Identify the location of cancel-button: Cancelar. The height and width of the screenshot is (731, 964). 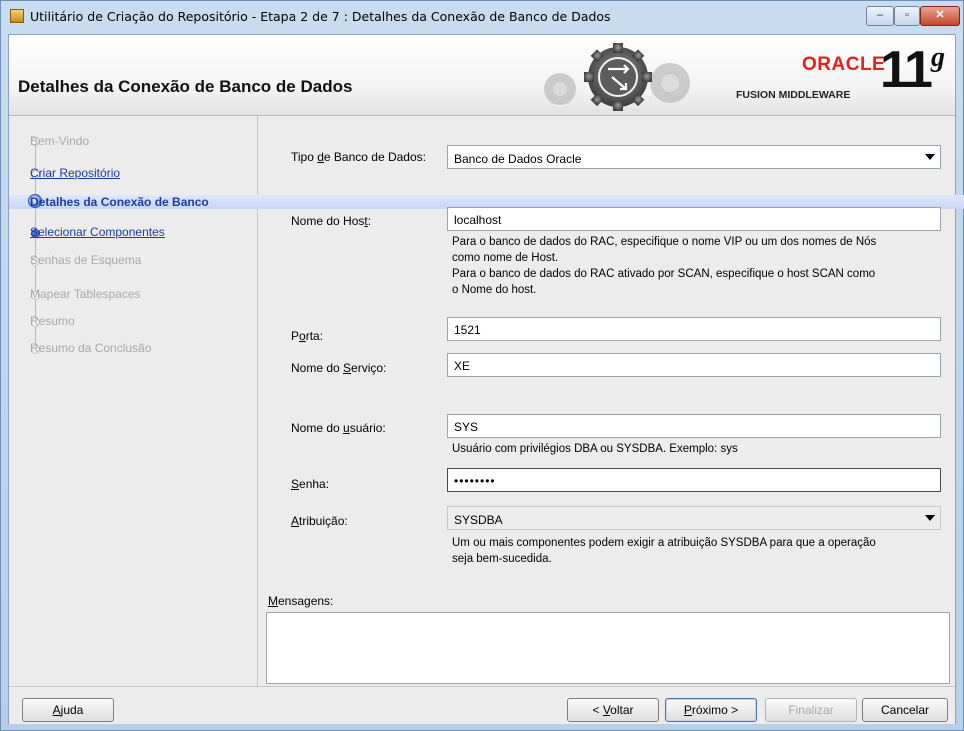
(905, 710).